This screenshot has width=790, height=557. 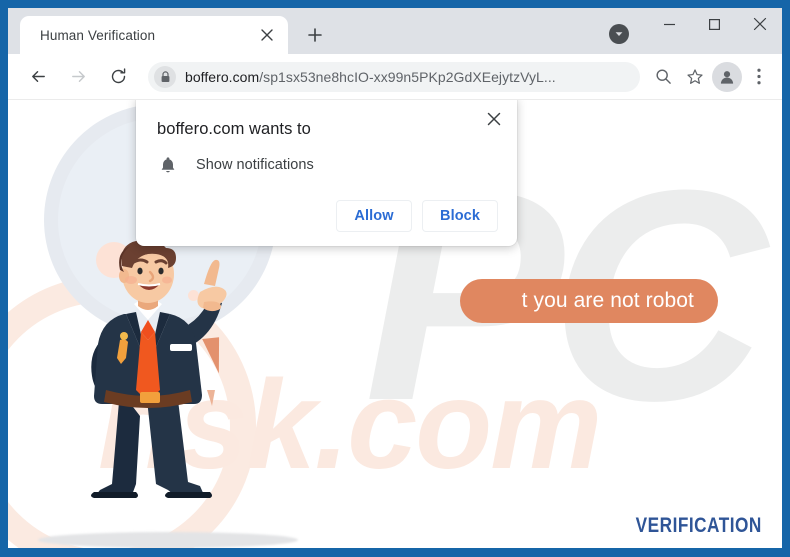 I want to click on allow-button: Allow, so click(x=374, y=216).